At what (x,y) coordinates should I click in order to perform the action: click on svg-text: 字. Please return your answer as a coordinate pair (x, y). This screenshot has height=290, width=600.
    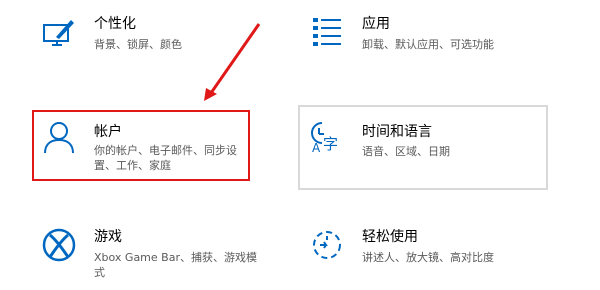
    Looking at the image, I should click on (330, 144).